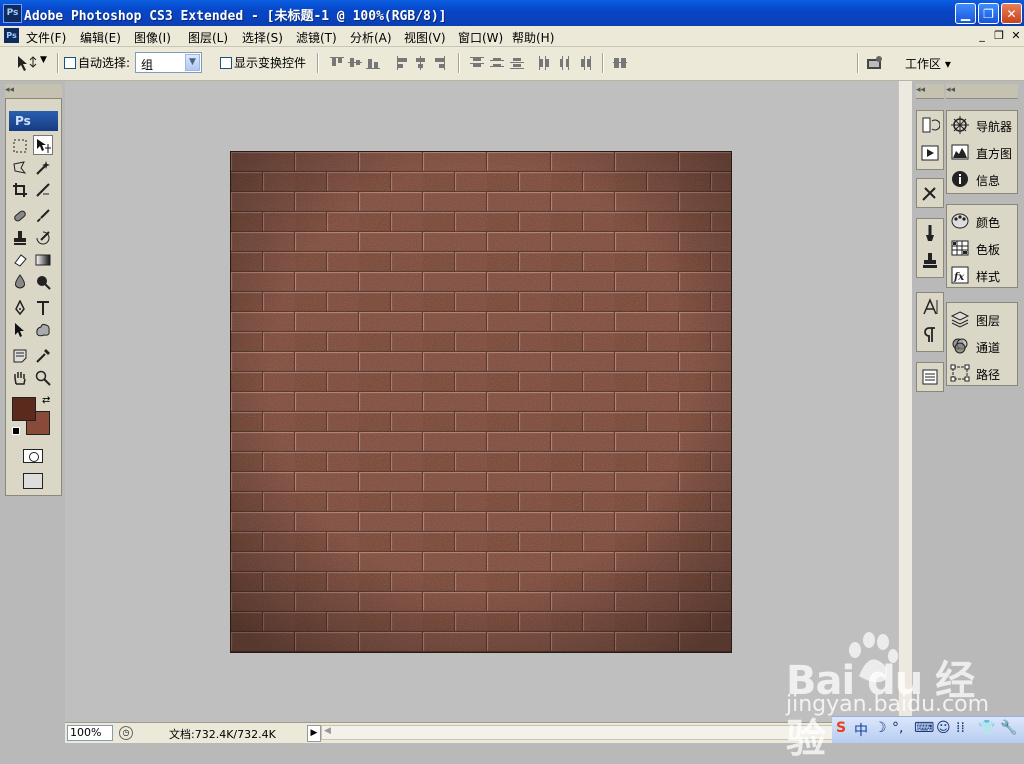 Image resolution: width=1024 pixels, height=764 pixels. I want to click on type-tool-icon, so click(43, 308).